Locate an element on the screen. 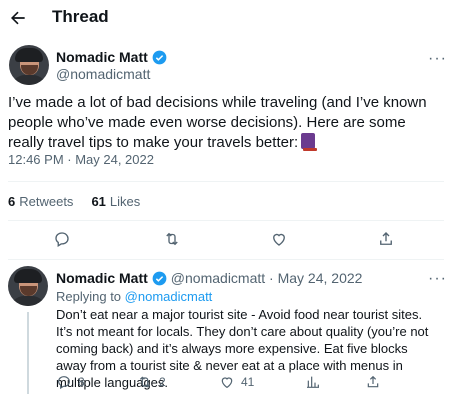  reply-author-name: Nomadic Matt is located at coordinates (102, 278).